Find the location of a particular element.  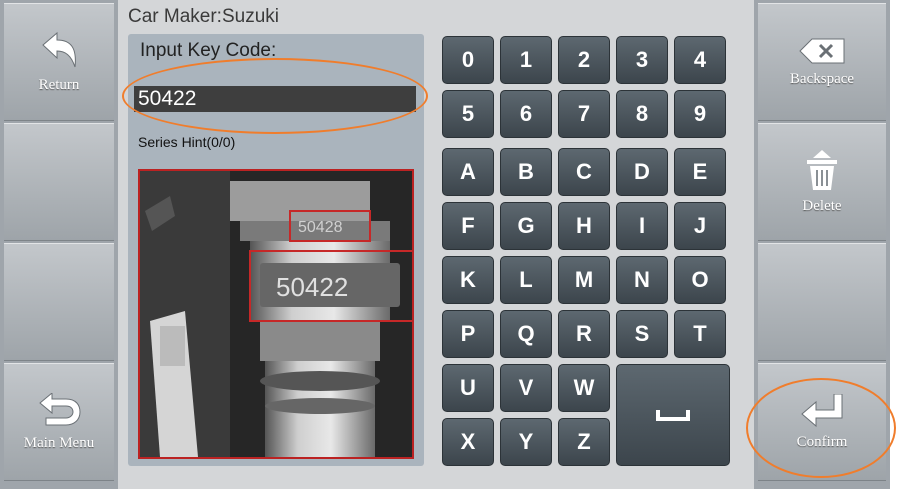

key-t: T is located at coordinates (700, 334).